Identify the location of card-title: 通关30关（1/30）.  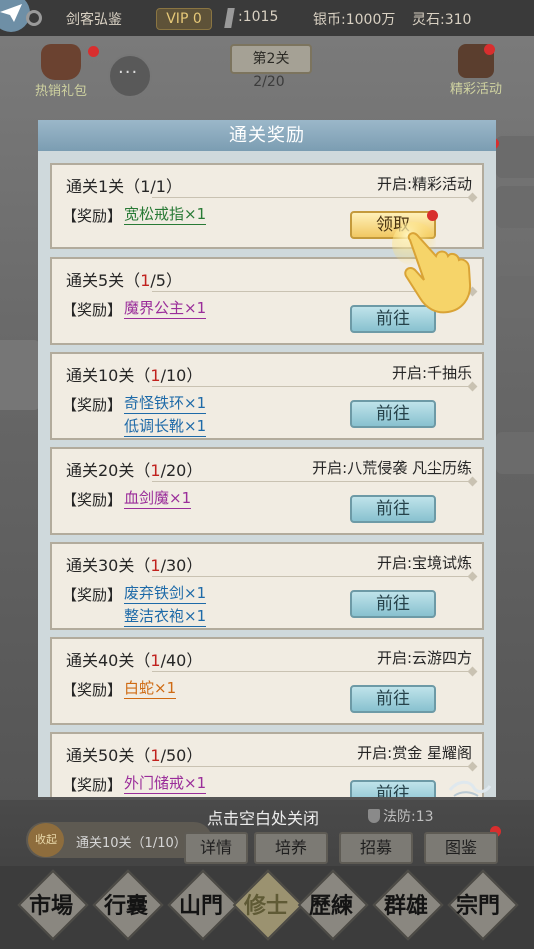
(134, 565).